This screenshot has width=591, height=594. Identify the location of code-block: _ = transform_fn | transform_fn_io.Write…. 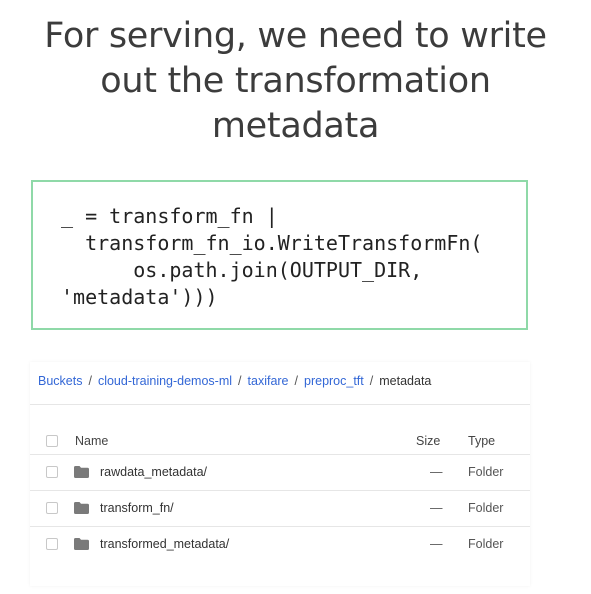
(271, 257).